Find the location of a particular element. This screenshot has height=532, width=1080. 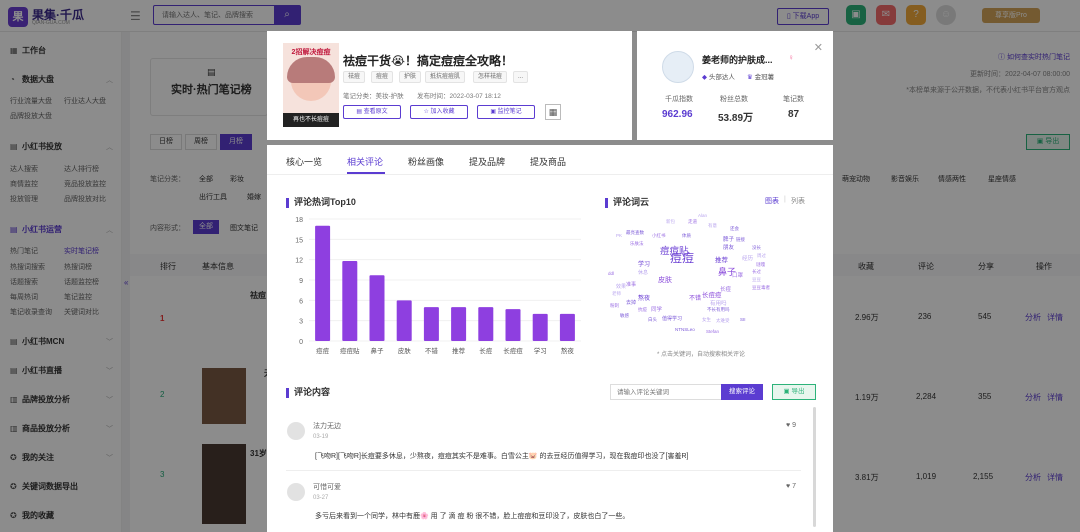

wordcloud-word: 白头 is located at coordinates (652, 320).